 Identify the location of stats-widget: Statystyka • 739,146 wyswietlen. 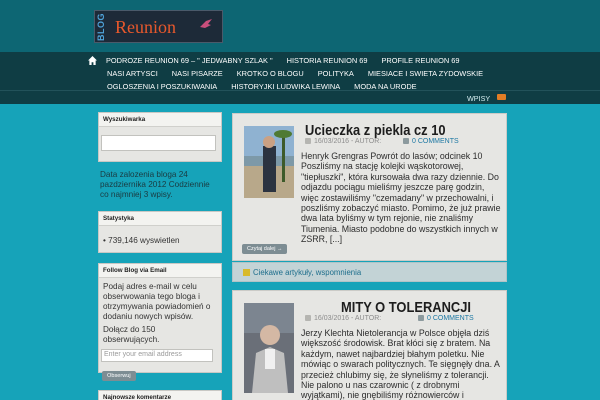
(160, 232).